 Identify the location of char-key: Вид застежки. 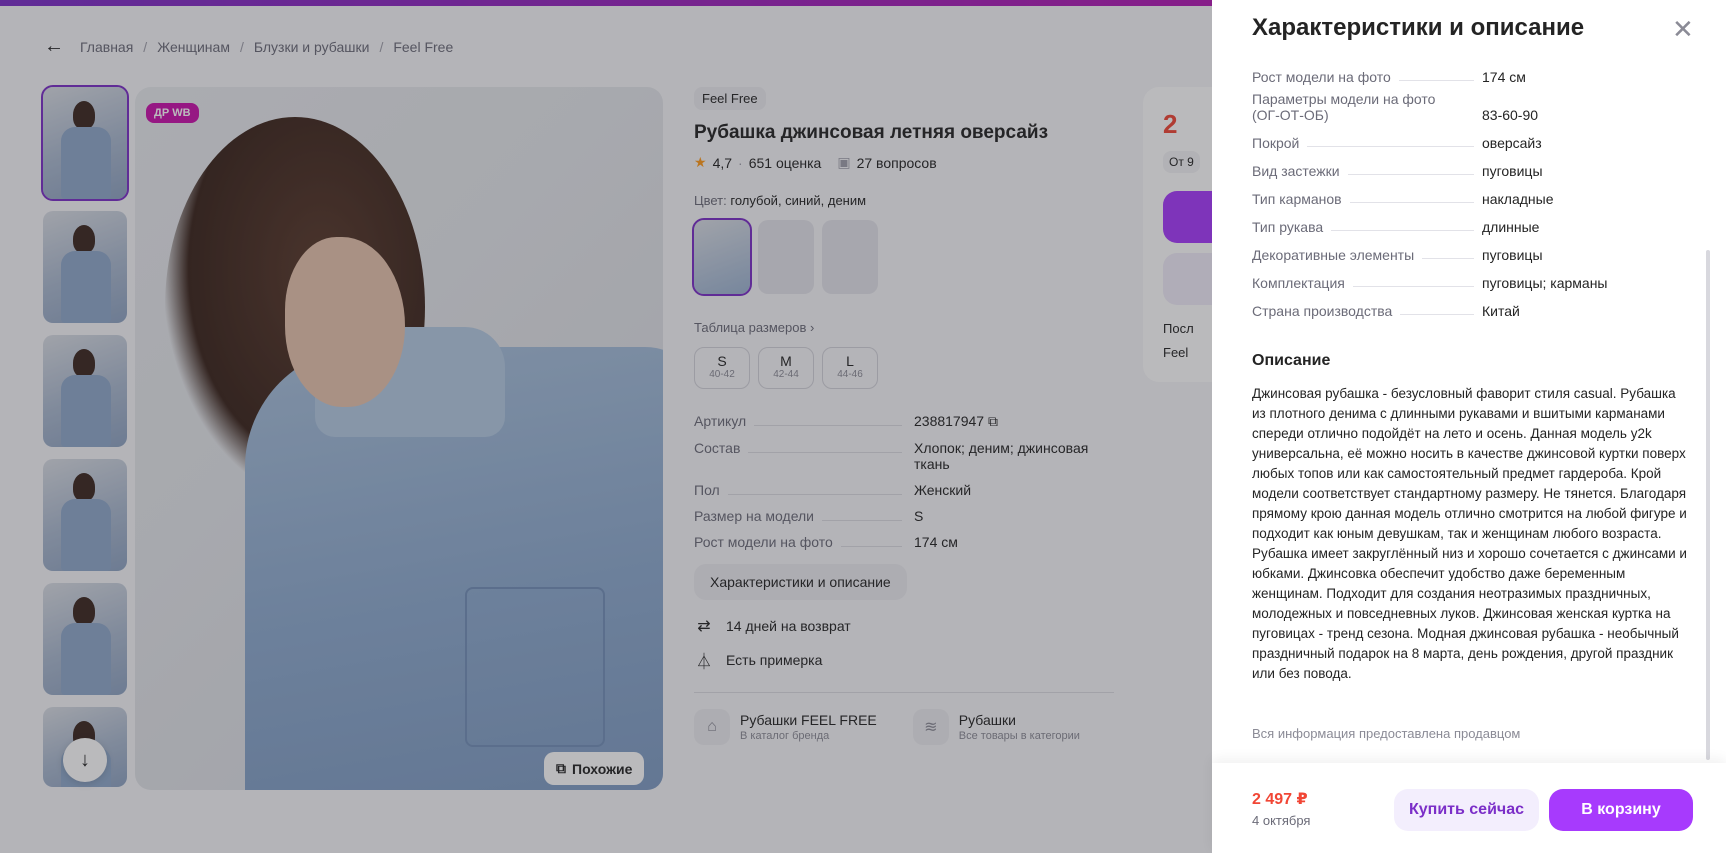
(1296, 171).